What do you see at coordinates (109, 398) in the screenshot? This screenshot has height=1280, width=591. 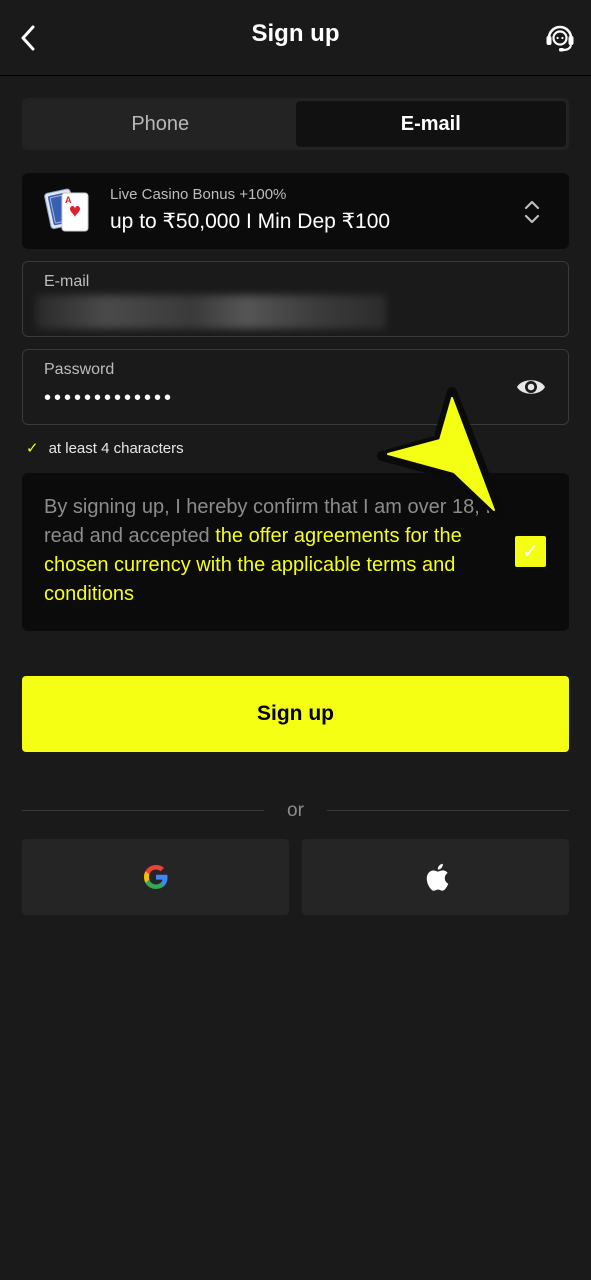 I see `password-value: •••••••••••••` at bounding box center [109, 398].